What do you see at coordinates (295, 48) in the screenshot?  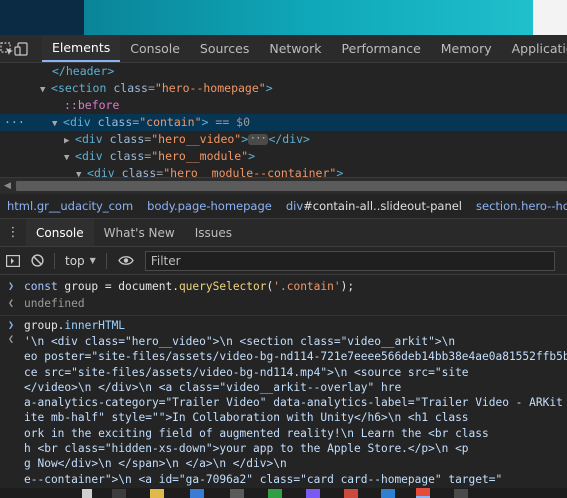 I see `tab-network: Network` at bounding box center [295, 48].